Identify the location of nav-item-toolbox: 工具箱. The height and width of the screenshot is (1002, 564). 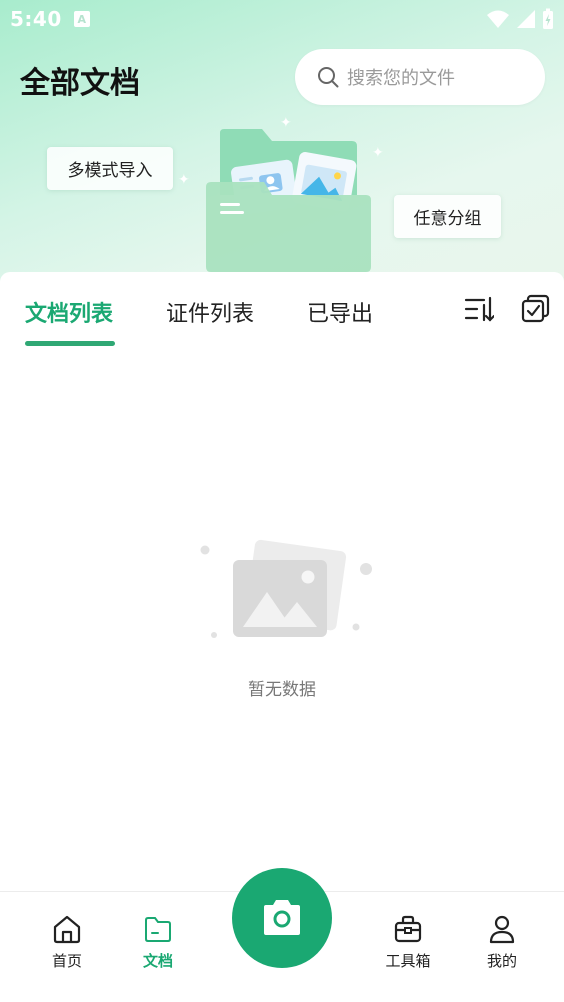
(408, 942).